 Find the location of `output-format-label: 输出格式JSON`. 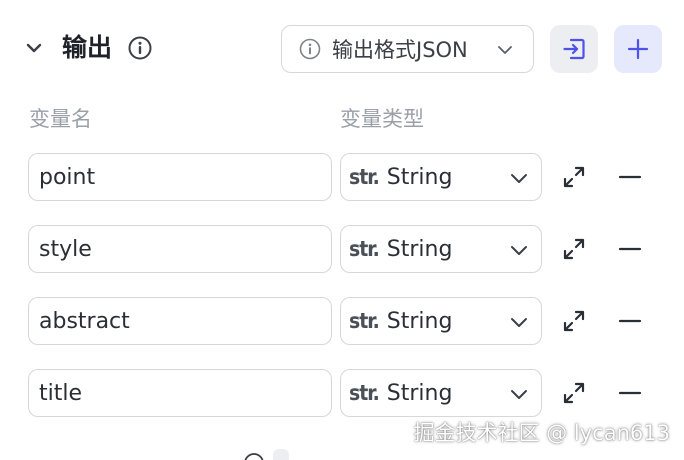

output-format-label: 输出格式JSON is located at coordinates (400, 50).